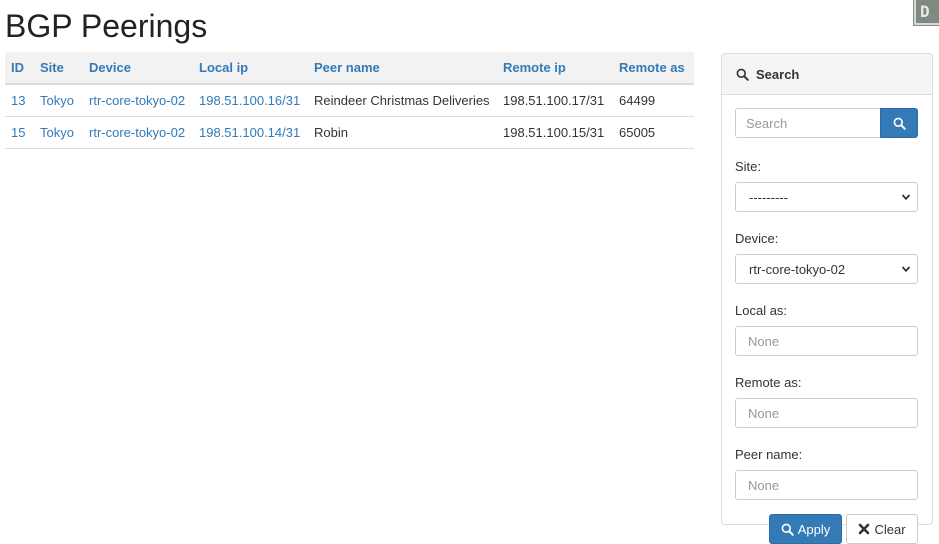 The width and height of the screenshot is (939, 544). Describe the element at coordinates (402, 68) in the screenshot. I see `column-header-peer-name: Peer name` at that location.